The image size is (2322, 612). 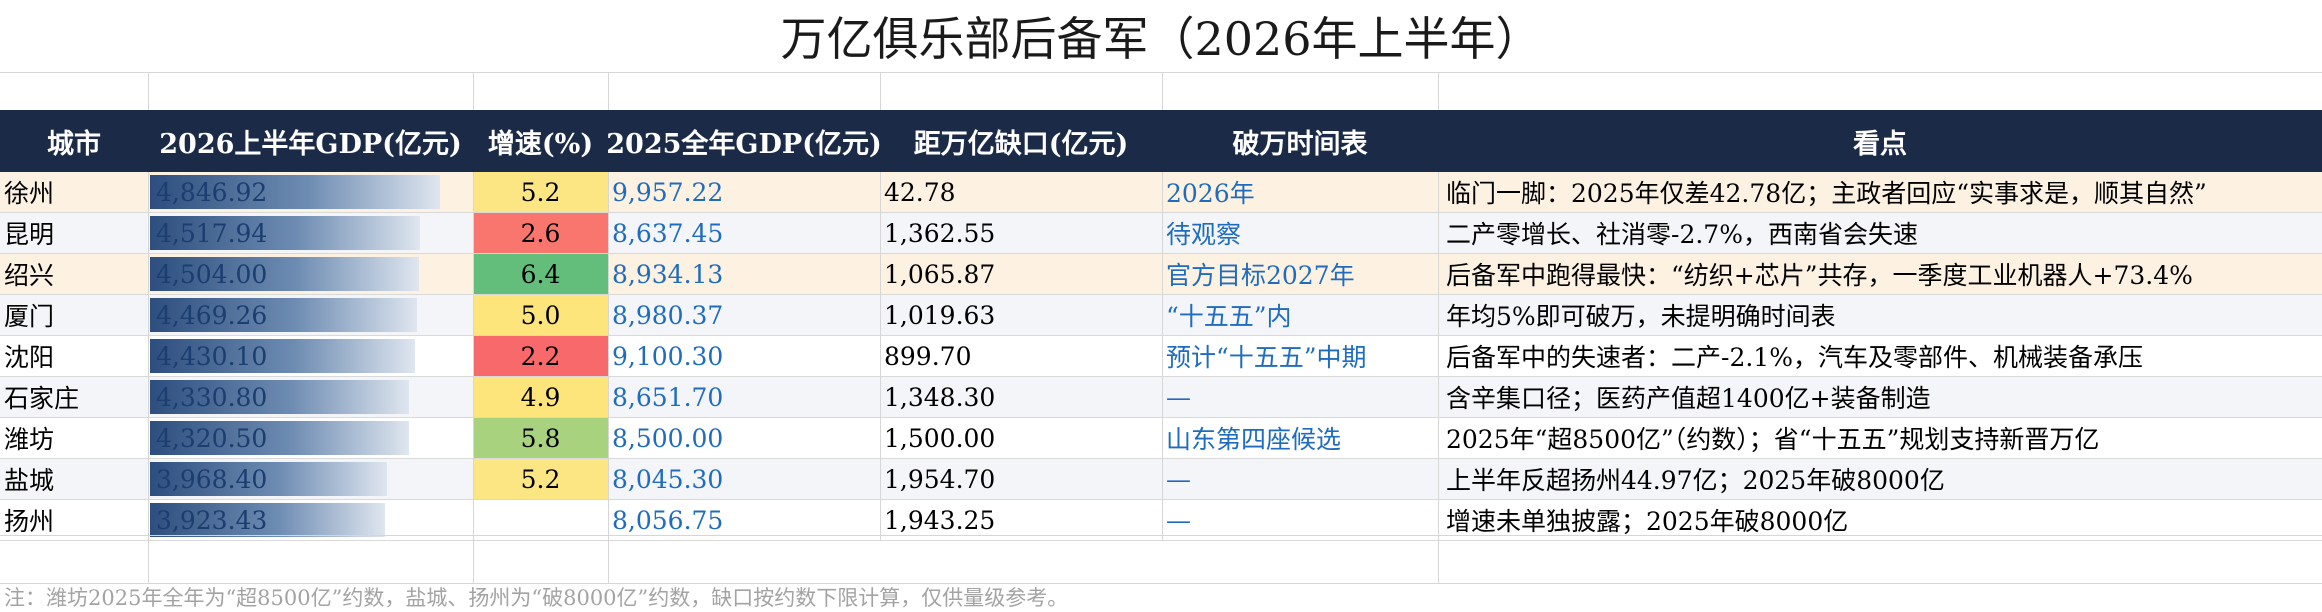 I want to click on cell-city: 扬州, so click(x=76, y=520).